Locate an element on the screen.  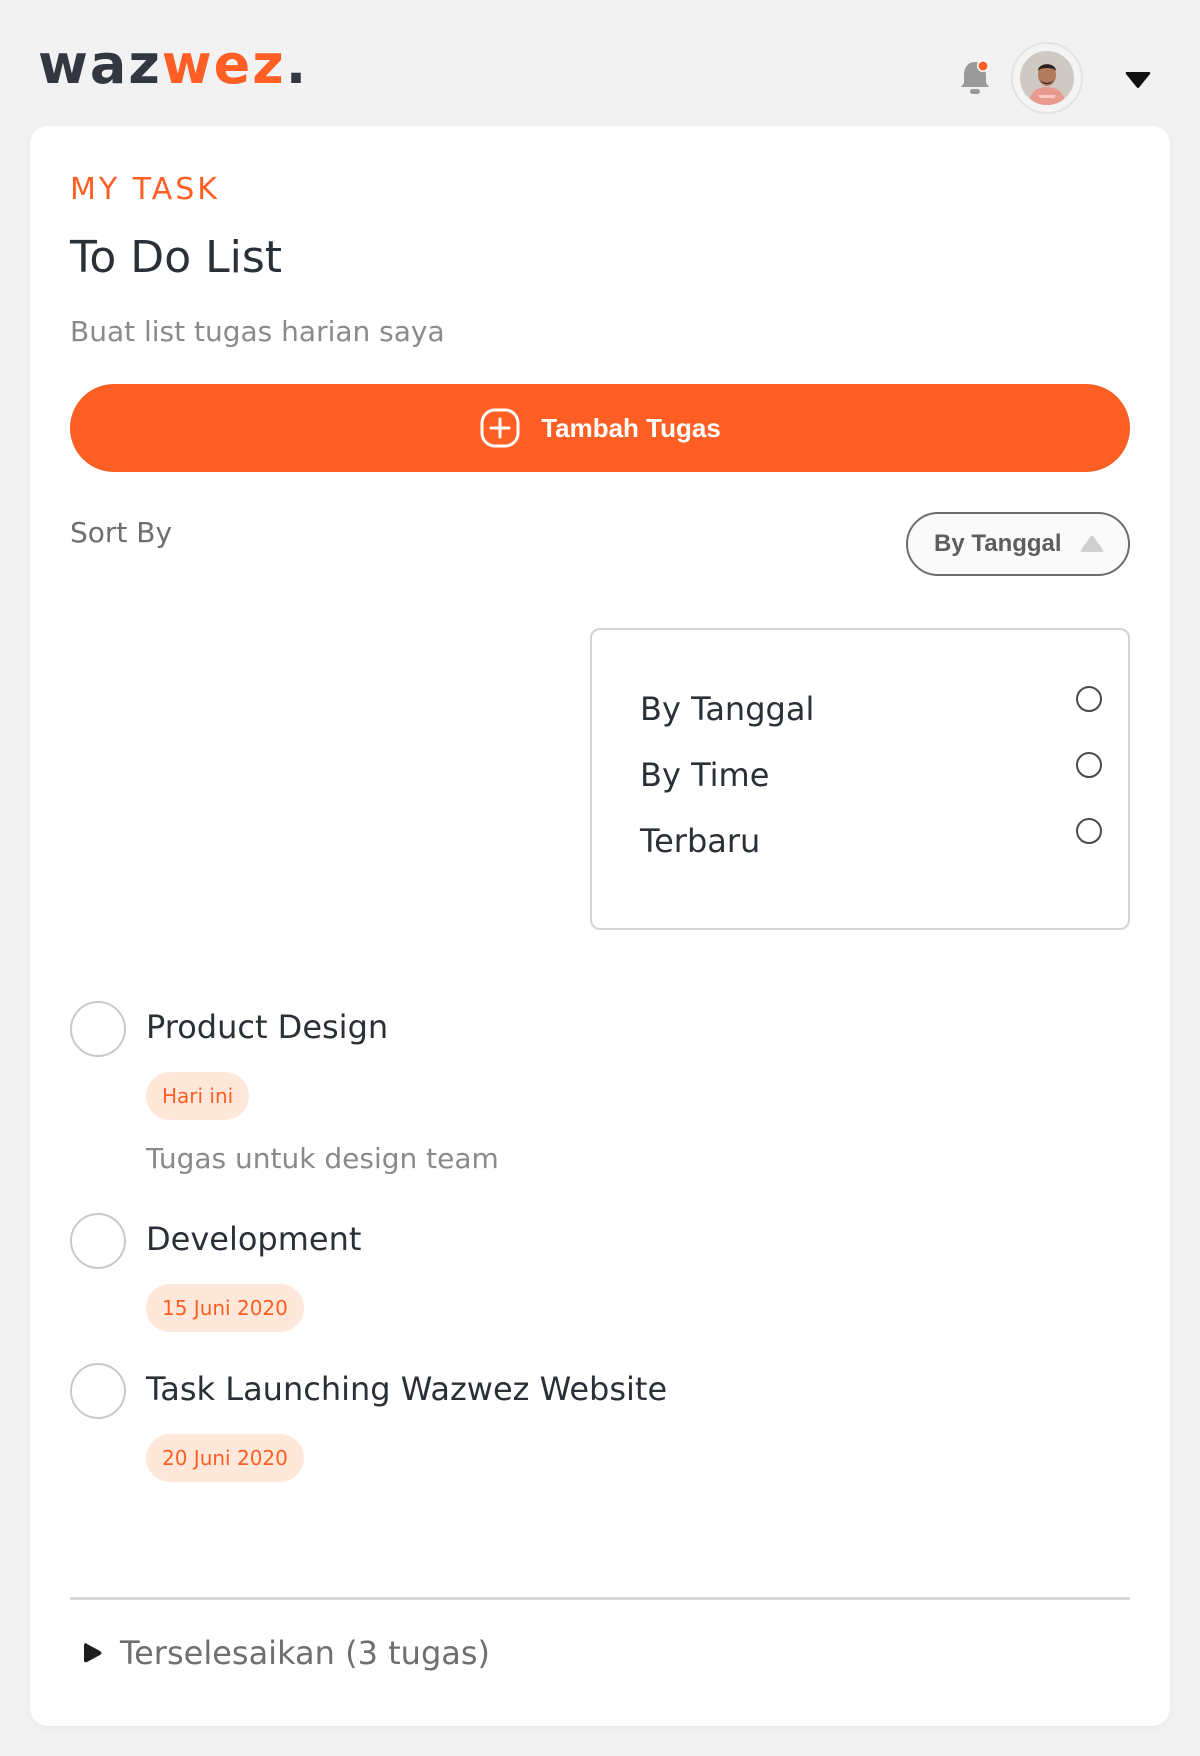
task-title: Task Launching Wazwez Website is located at coordinates (406, 1389).